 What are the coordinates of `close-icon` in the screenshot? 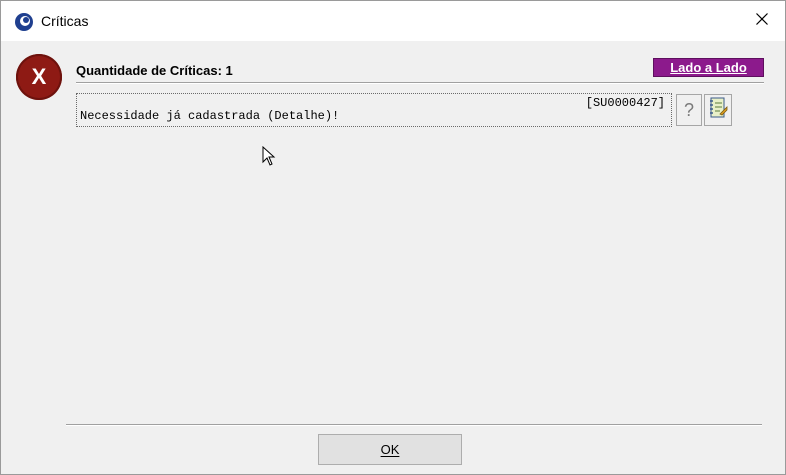 It's located at (762, 21).